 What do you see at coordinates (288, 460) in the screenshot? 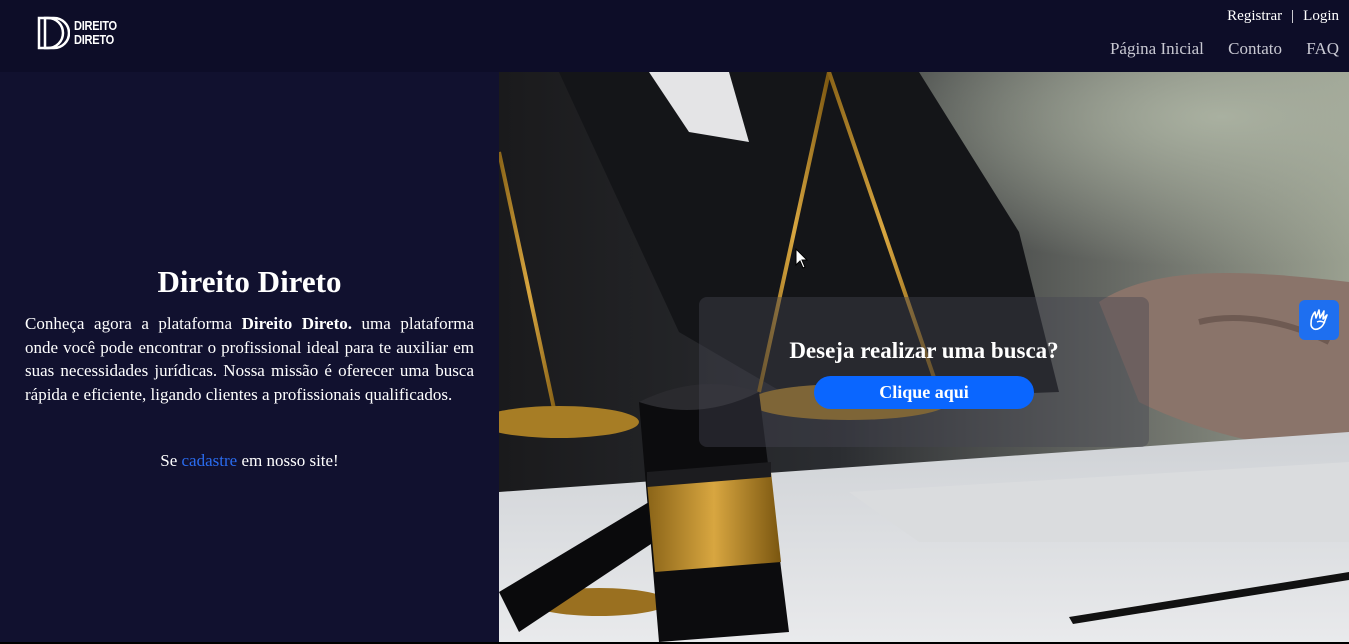
I see `signup-suffix: em nosso site!` at bounding box center [288, 460].